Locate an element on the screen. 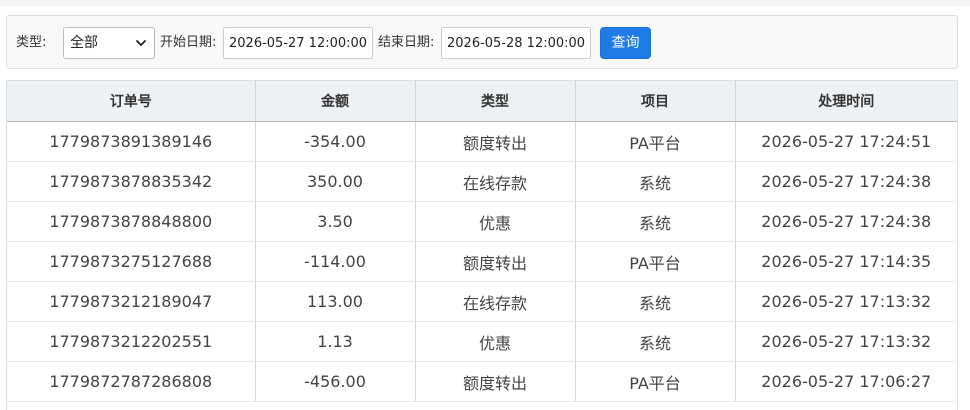  type-select: 全部 is located at coordinates (109, 43).